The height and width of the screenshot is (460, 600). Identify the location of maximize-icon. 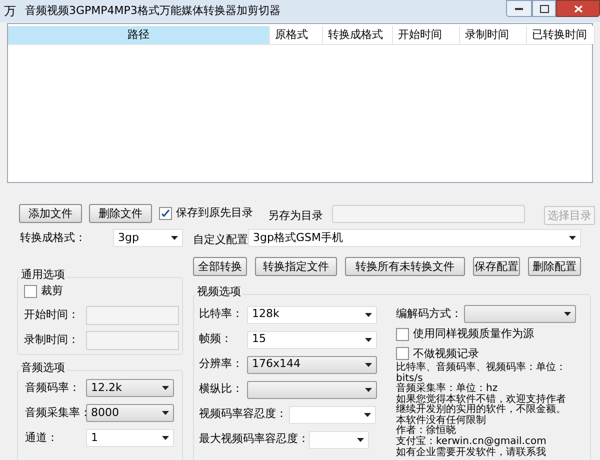
(544, 8).